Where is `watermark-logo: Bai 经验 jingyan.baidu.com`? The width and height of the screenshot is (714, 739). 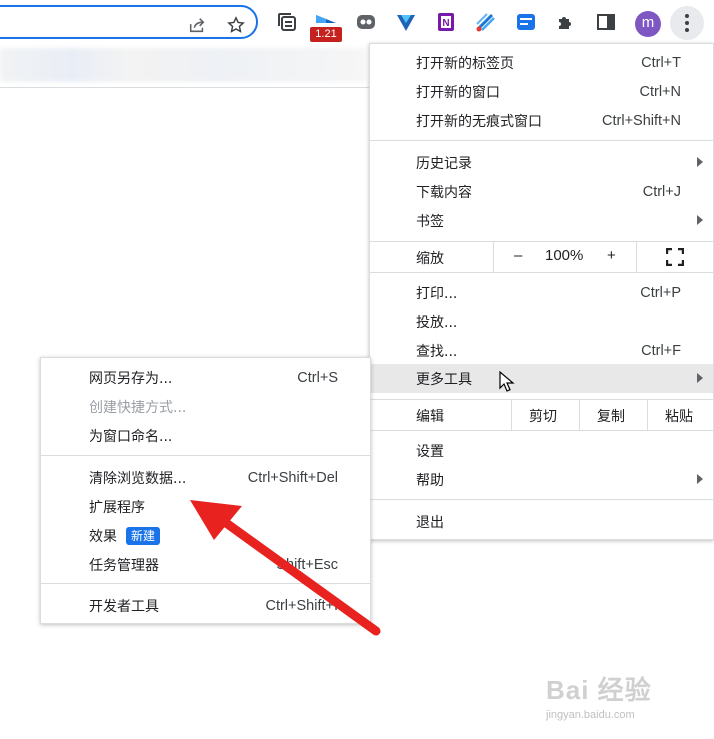 watermark-logo: Bai 经验 jingyan.baidu.com is located at coordinates (599, 695).